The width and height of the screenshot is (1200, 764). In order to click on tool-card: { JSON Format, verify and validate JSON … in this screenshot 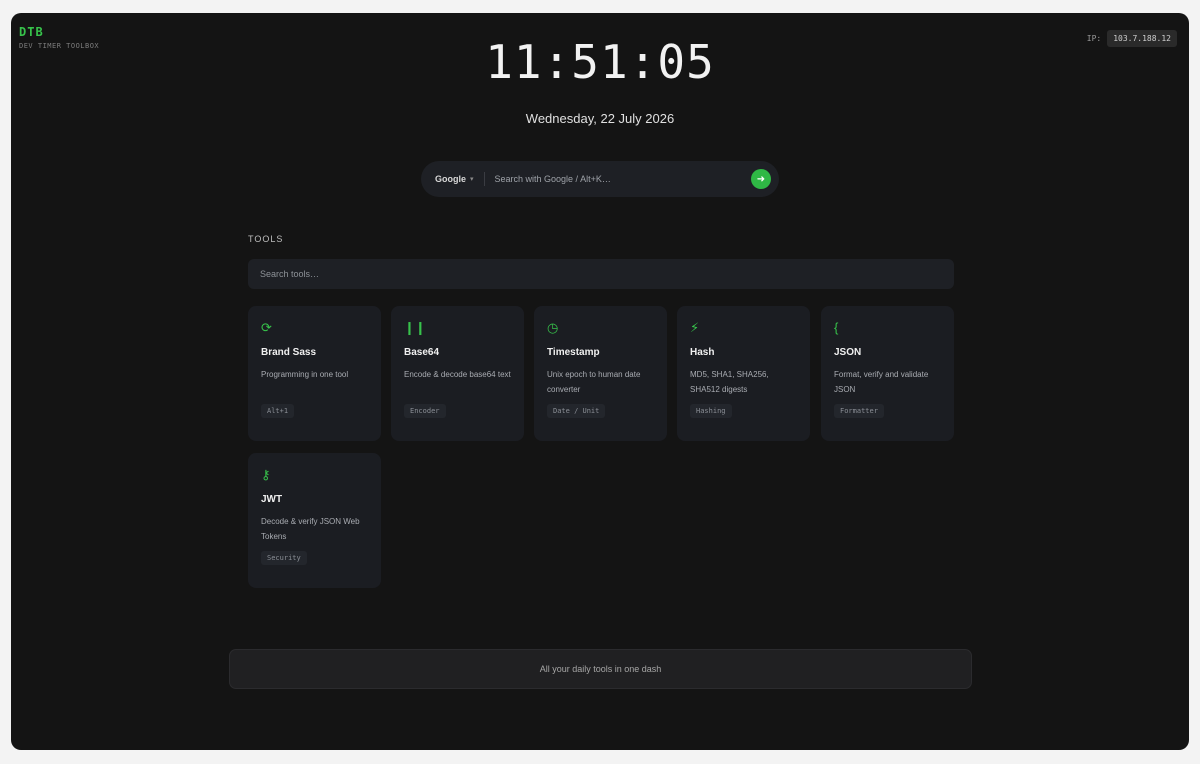, I will do `click(887, 373)`.